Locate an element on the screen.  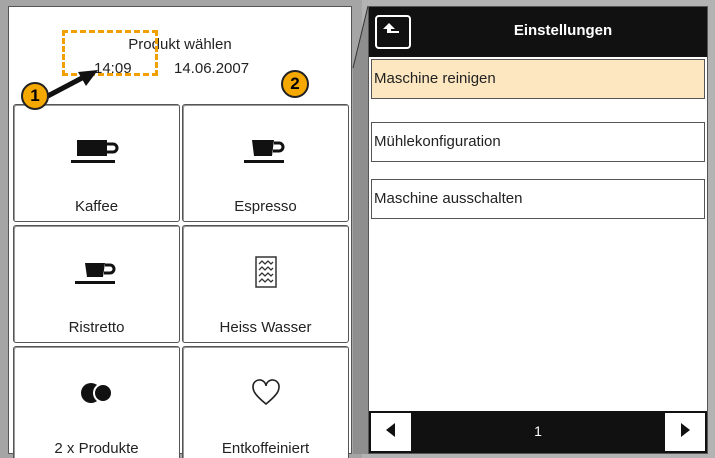
product-tile-ristretto: Ristretto is located at coordinates (96, 284).